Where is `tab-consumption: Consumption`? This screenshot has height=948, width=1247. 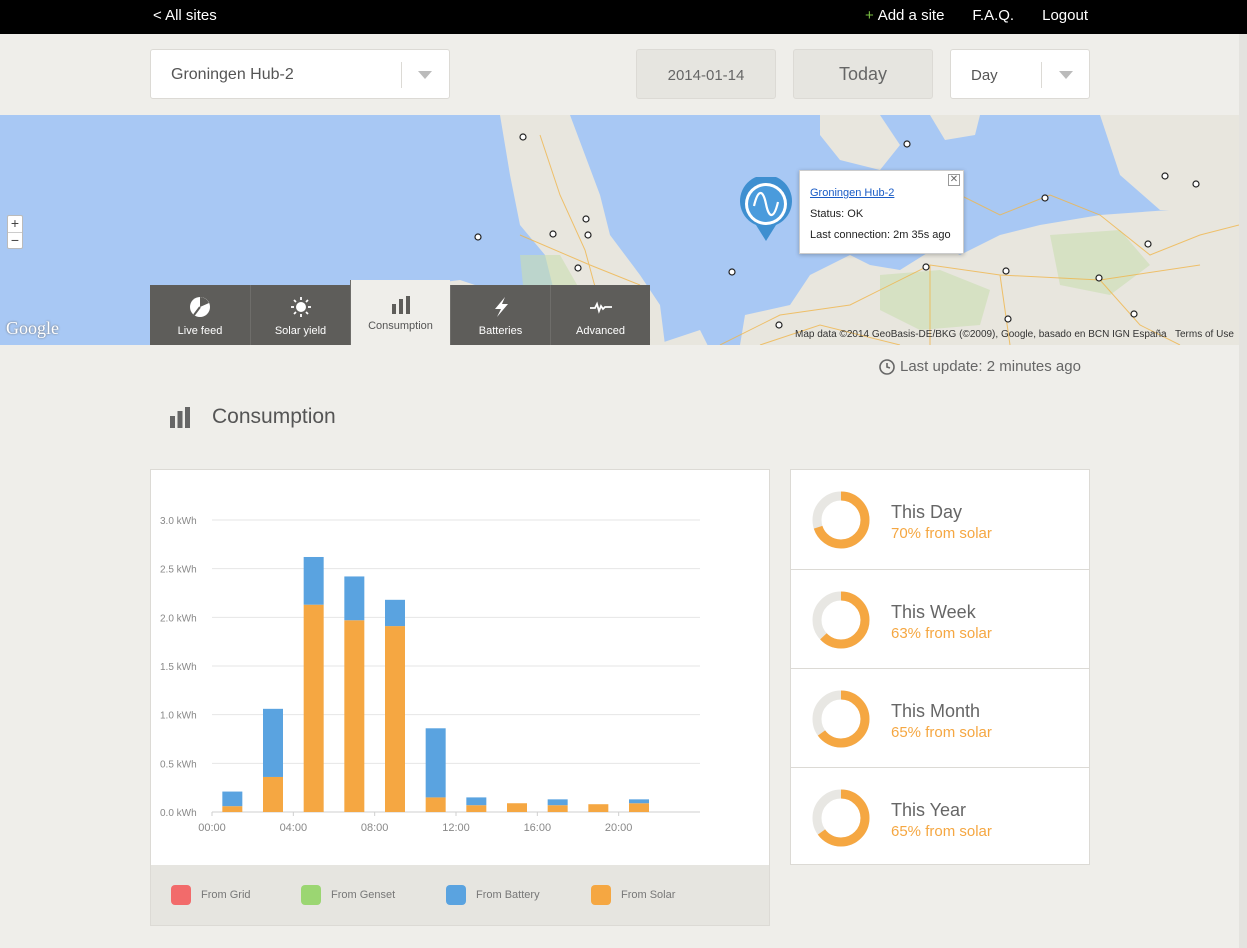 tab-consumption: Consumption is located at coordinates (400, 312).